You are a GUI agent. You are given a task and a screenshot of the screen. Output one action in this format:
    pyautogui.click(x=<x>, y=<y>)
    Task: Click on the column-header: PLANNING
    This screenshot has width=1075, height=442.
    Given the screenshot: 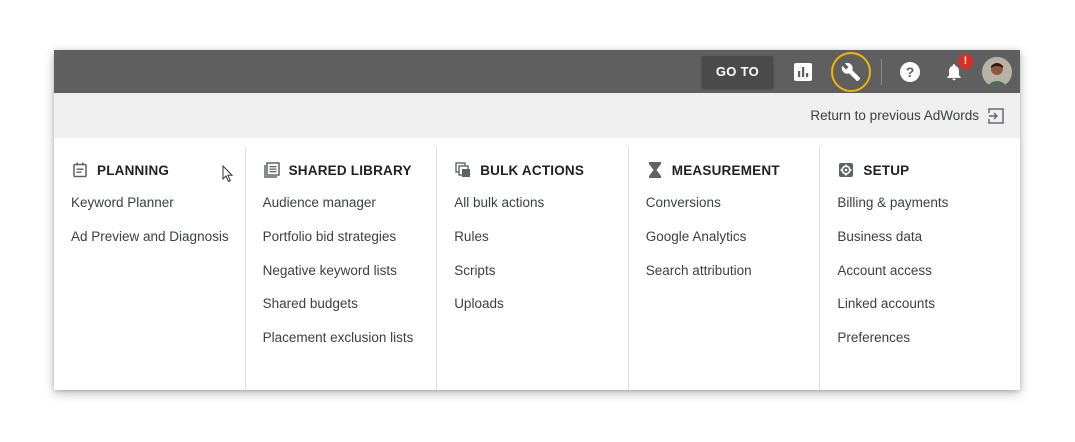 What is the action you would take?
    pyautogui.click(x=158, y=170)
    